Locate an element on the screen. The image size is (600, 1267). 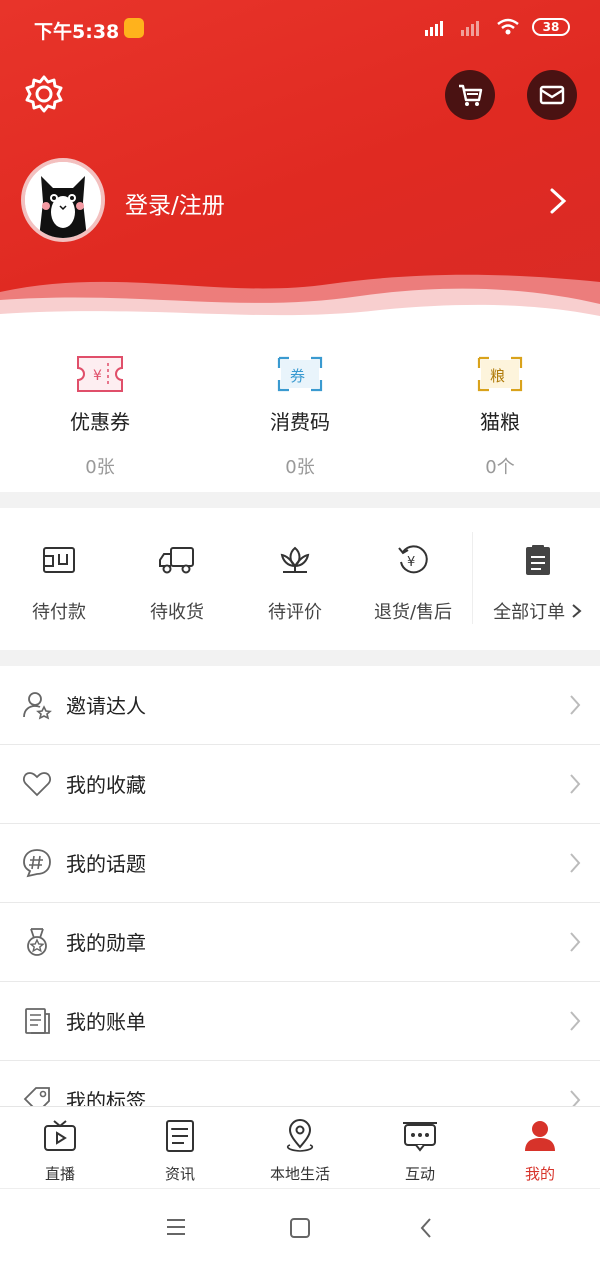
news-icon is located at coordinates (180, 1136).